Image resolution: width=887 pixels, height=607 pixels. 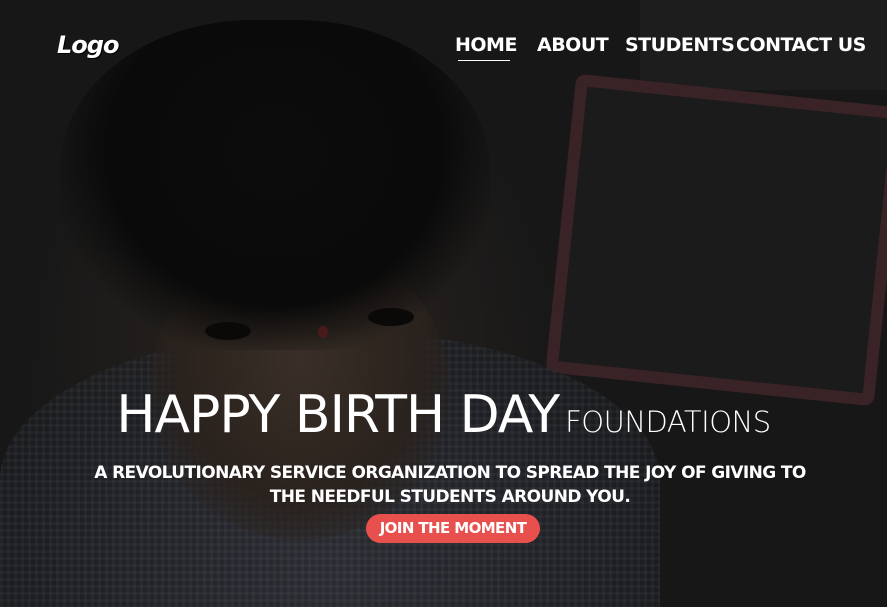 I want to click on nav-about: ABOUT, so click(x=573, y=45).